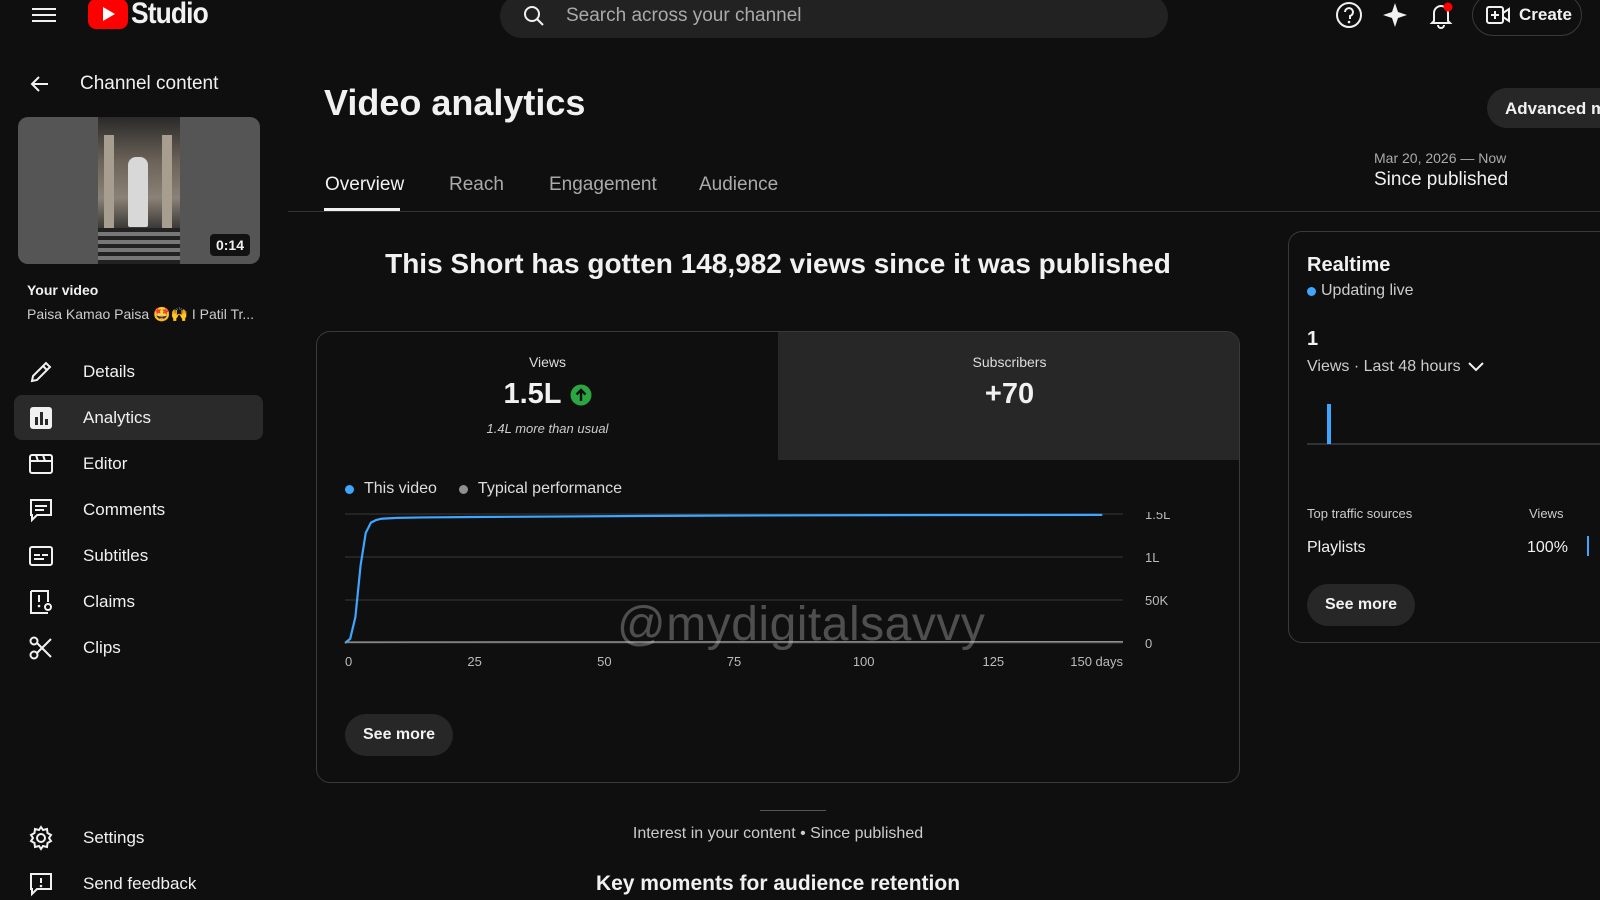 The width and height of the screenshot is (1600, 900). I want to click on sidebar-item-label: Details, so click(109, 371).